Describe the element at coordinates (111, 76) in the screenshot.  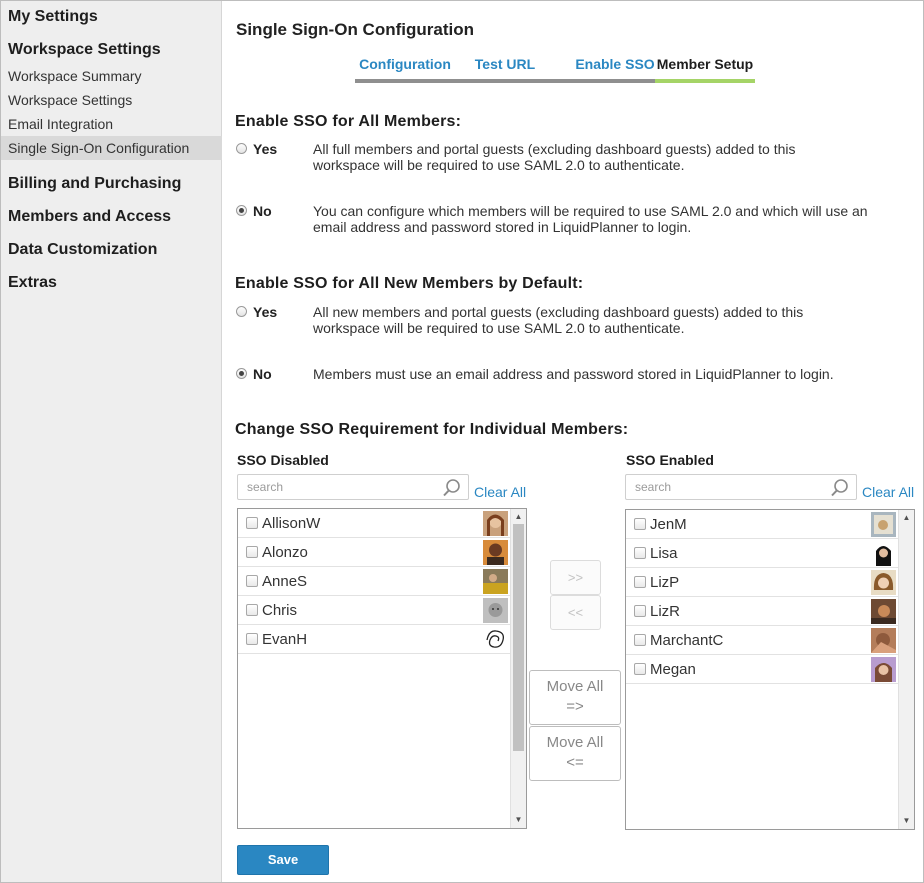
I see `sidebar-item-workspace-summary: Workspace Summary` at that location.